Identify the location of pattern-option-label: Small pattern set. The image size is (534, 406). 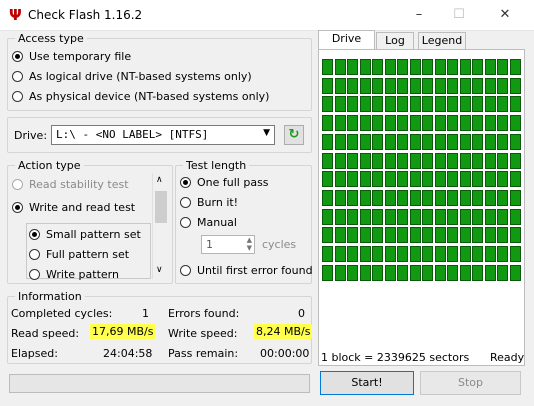
(93, 234).